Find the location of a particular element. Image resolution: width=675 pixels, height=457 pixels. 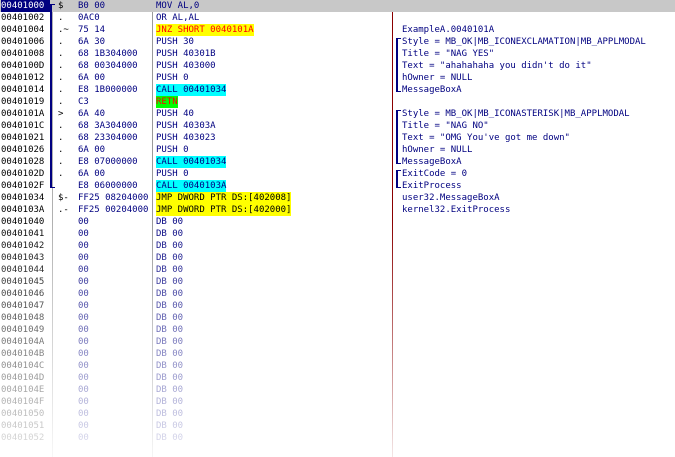

comment-cell: Text = "ahahahaha you didn't do it" is located at coordinates (497, 66).